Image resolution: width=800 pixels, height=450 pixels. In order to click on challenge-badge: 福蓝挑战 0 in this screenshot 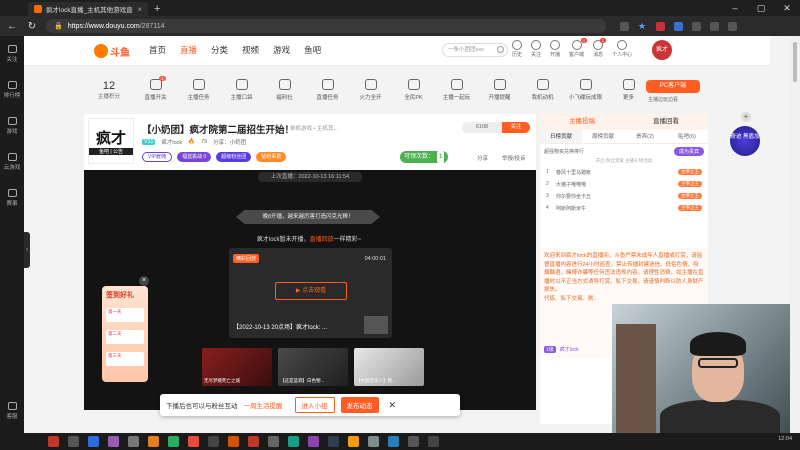, I will do `click(194, 157)`.